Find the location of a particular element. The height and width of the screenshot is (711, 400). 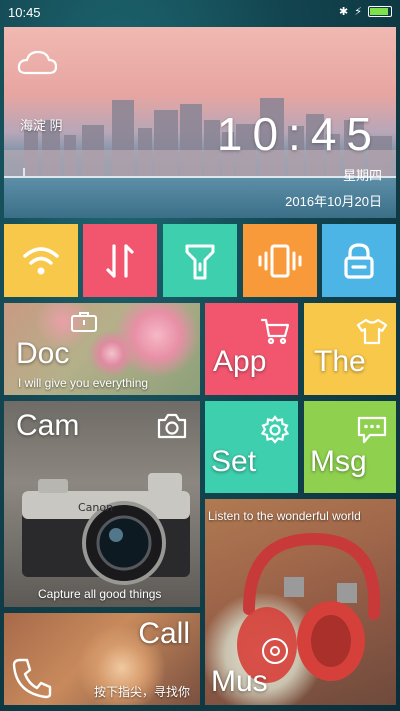

camera-label: Cam is located at coordinates (48, 425).